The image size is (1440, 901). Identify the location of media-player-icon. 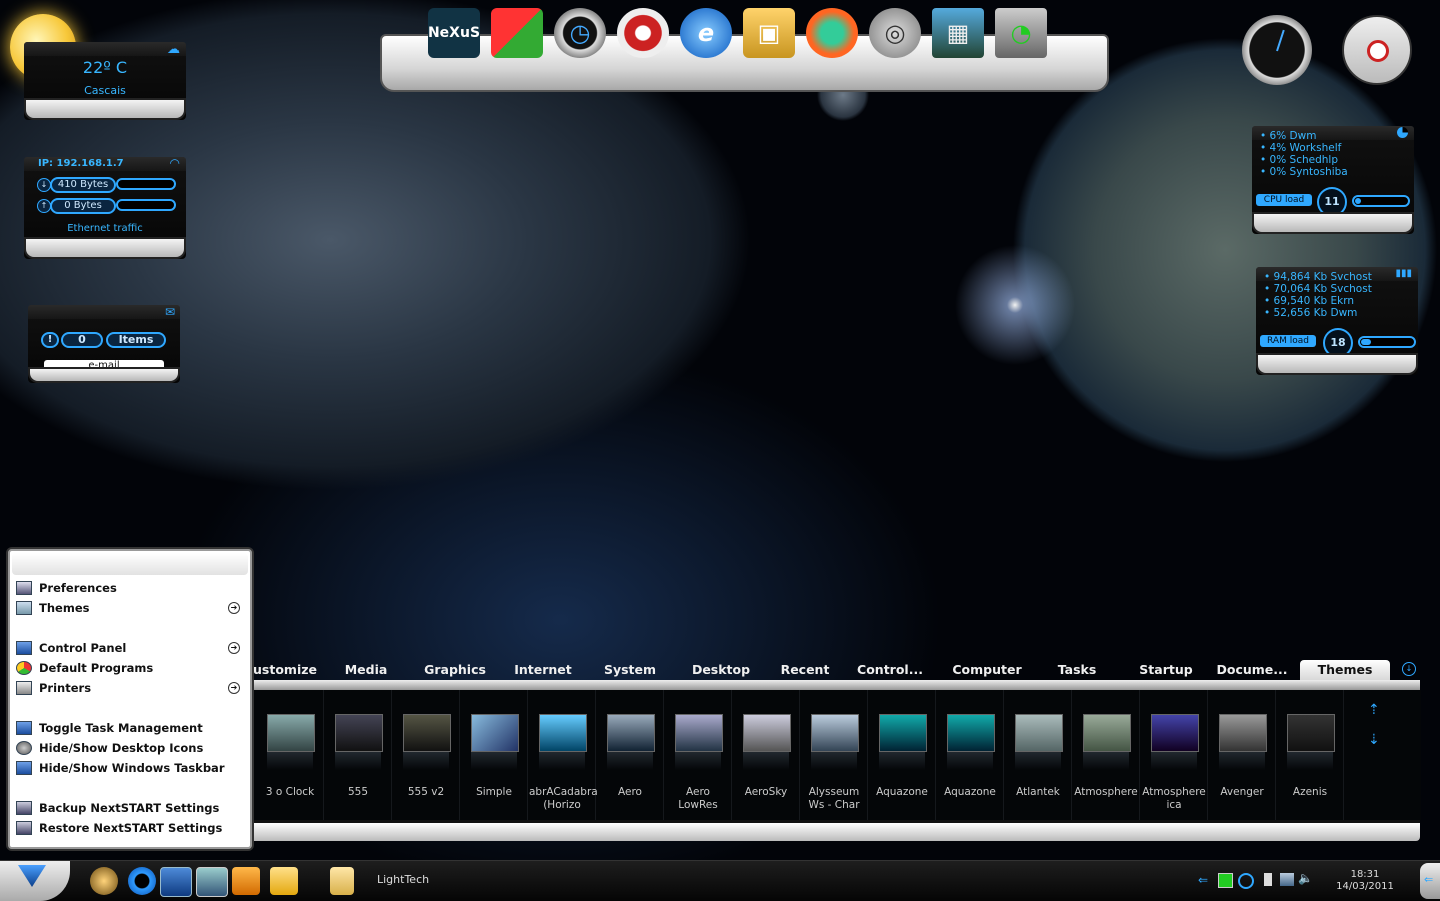
(246, 881).